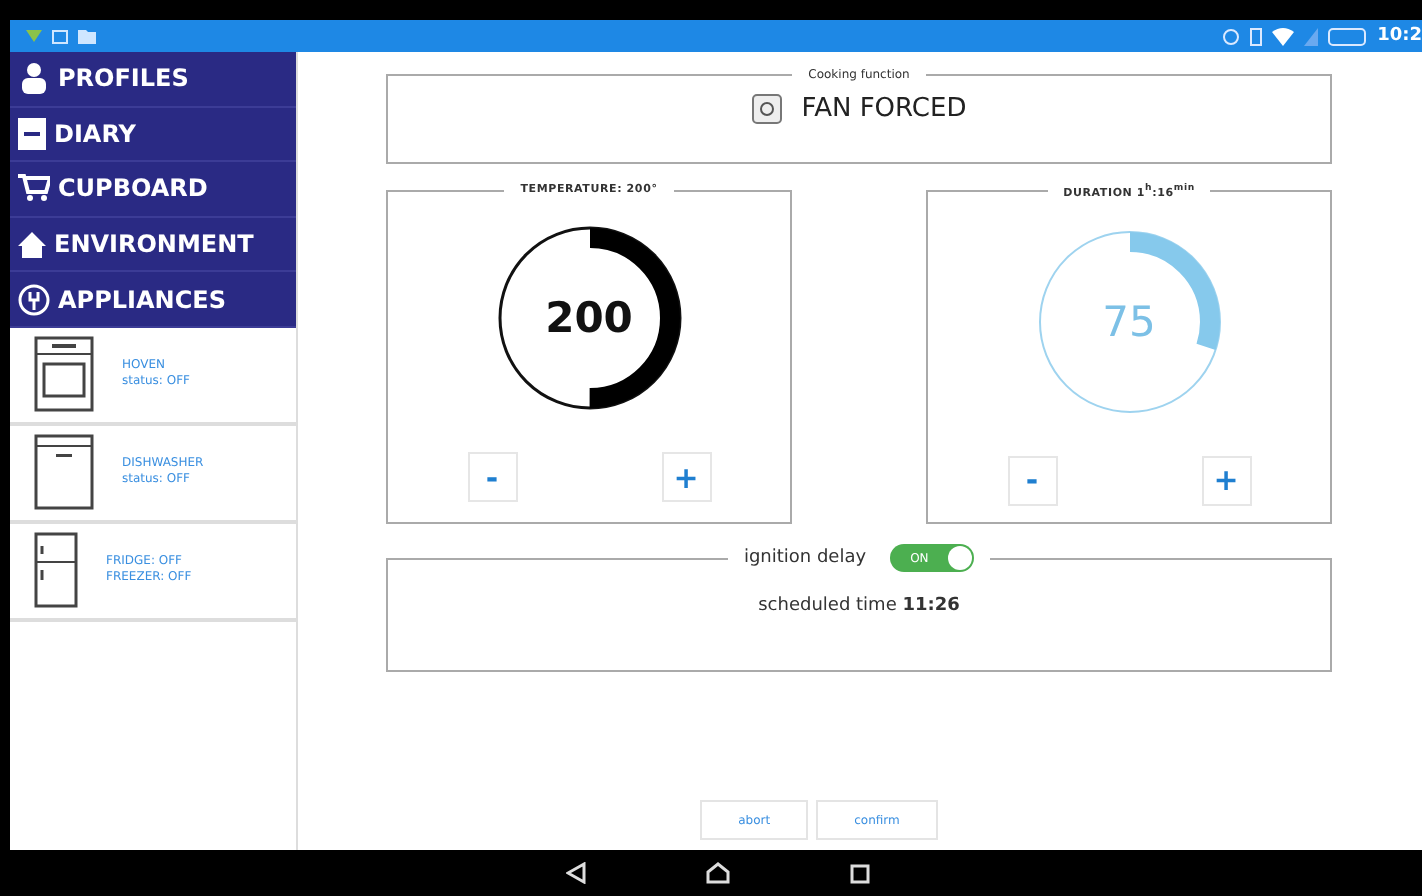  Describe the element at coordinates (1255, 36) in the screenshot. I see `sim-icon` at that location.